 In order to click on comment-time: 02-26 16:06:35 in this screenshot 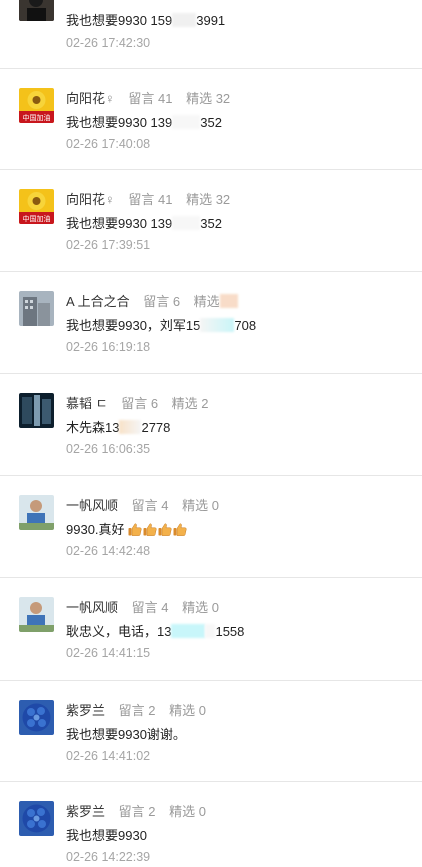, I will do `click(108, 449)`.